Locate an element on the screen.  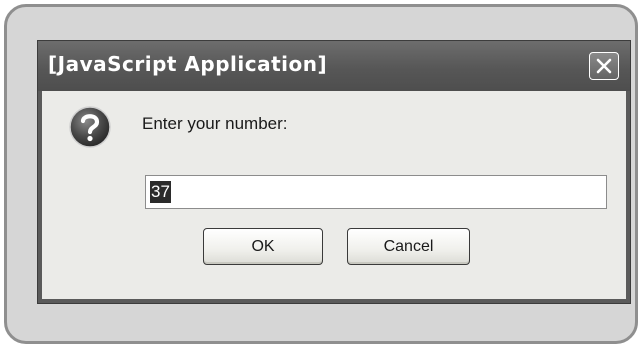
close-button is located at coordinates (604, 66).